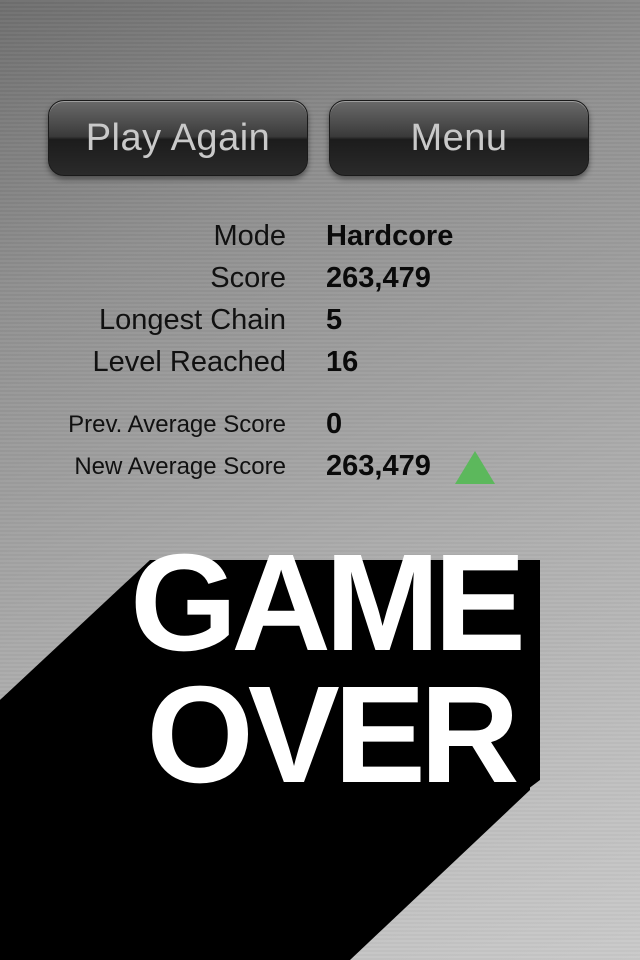  Describe the element at coordinates (325, 603) in the screenshot. I see `title-line-game: GAME` at that location.